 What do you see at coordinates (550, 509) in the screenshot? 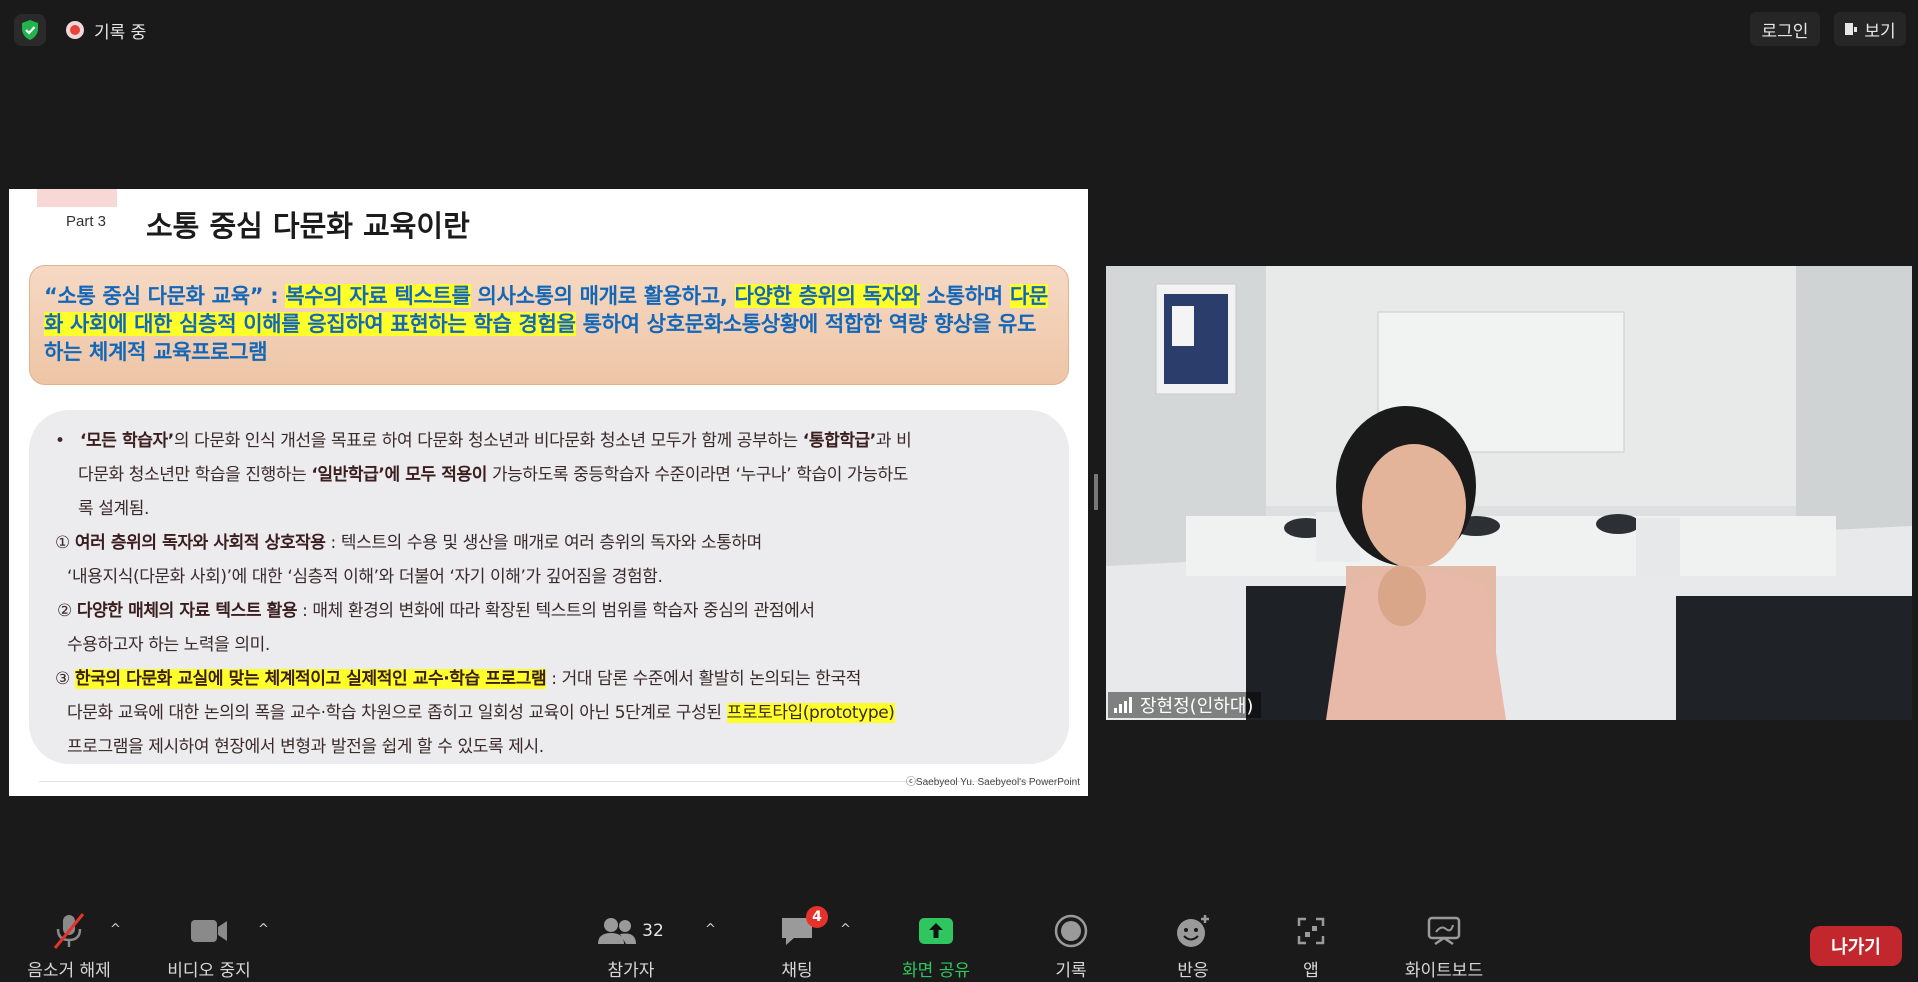
I see `bullet-line: 록 설계됨.` at bounding box center [550, 509].